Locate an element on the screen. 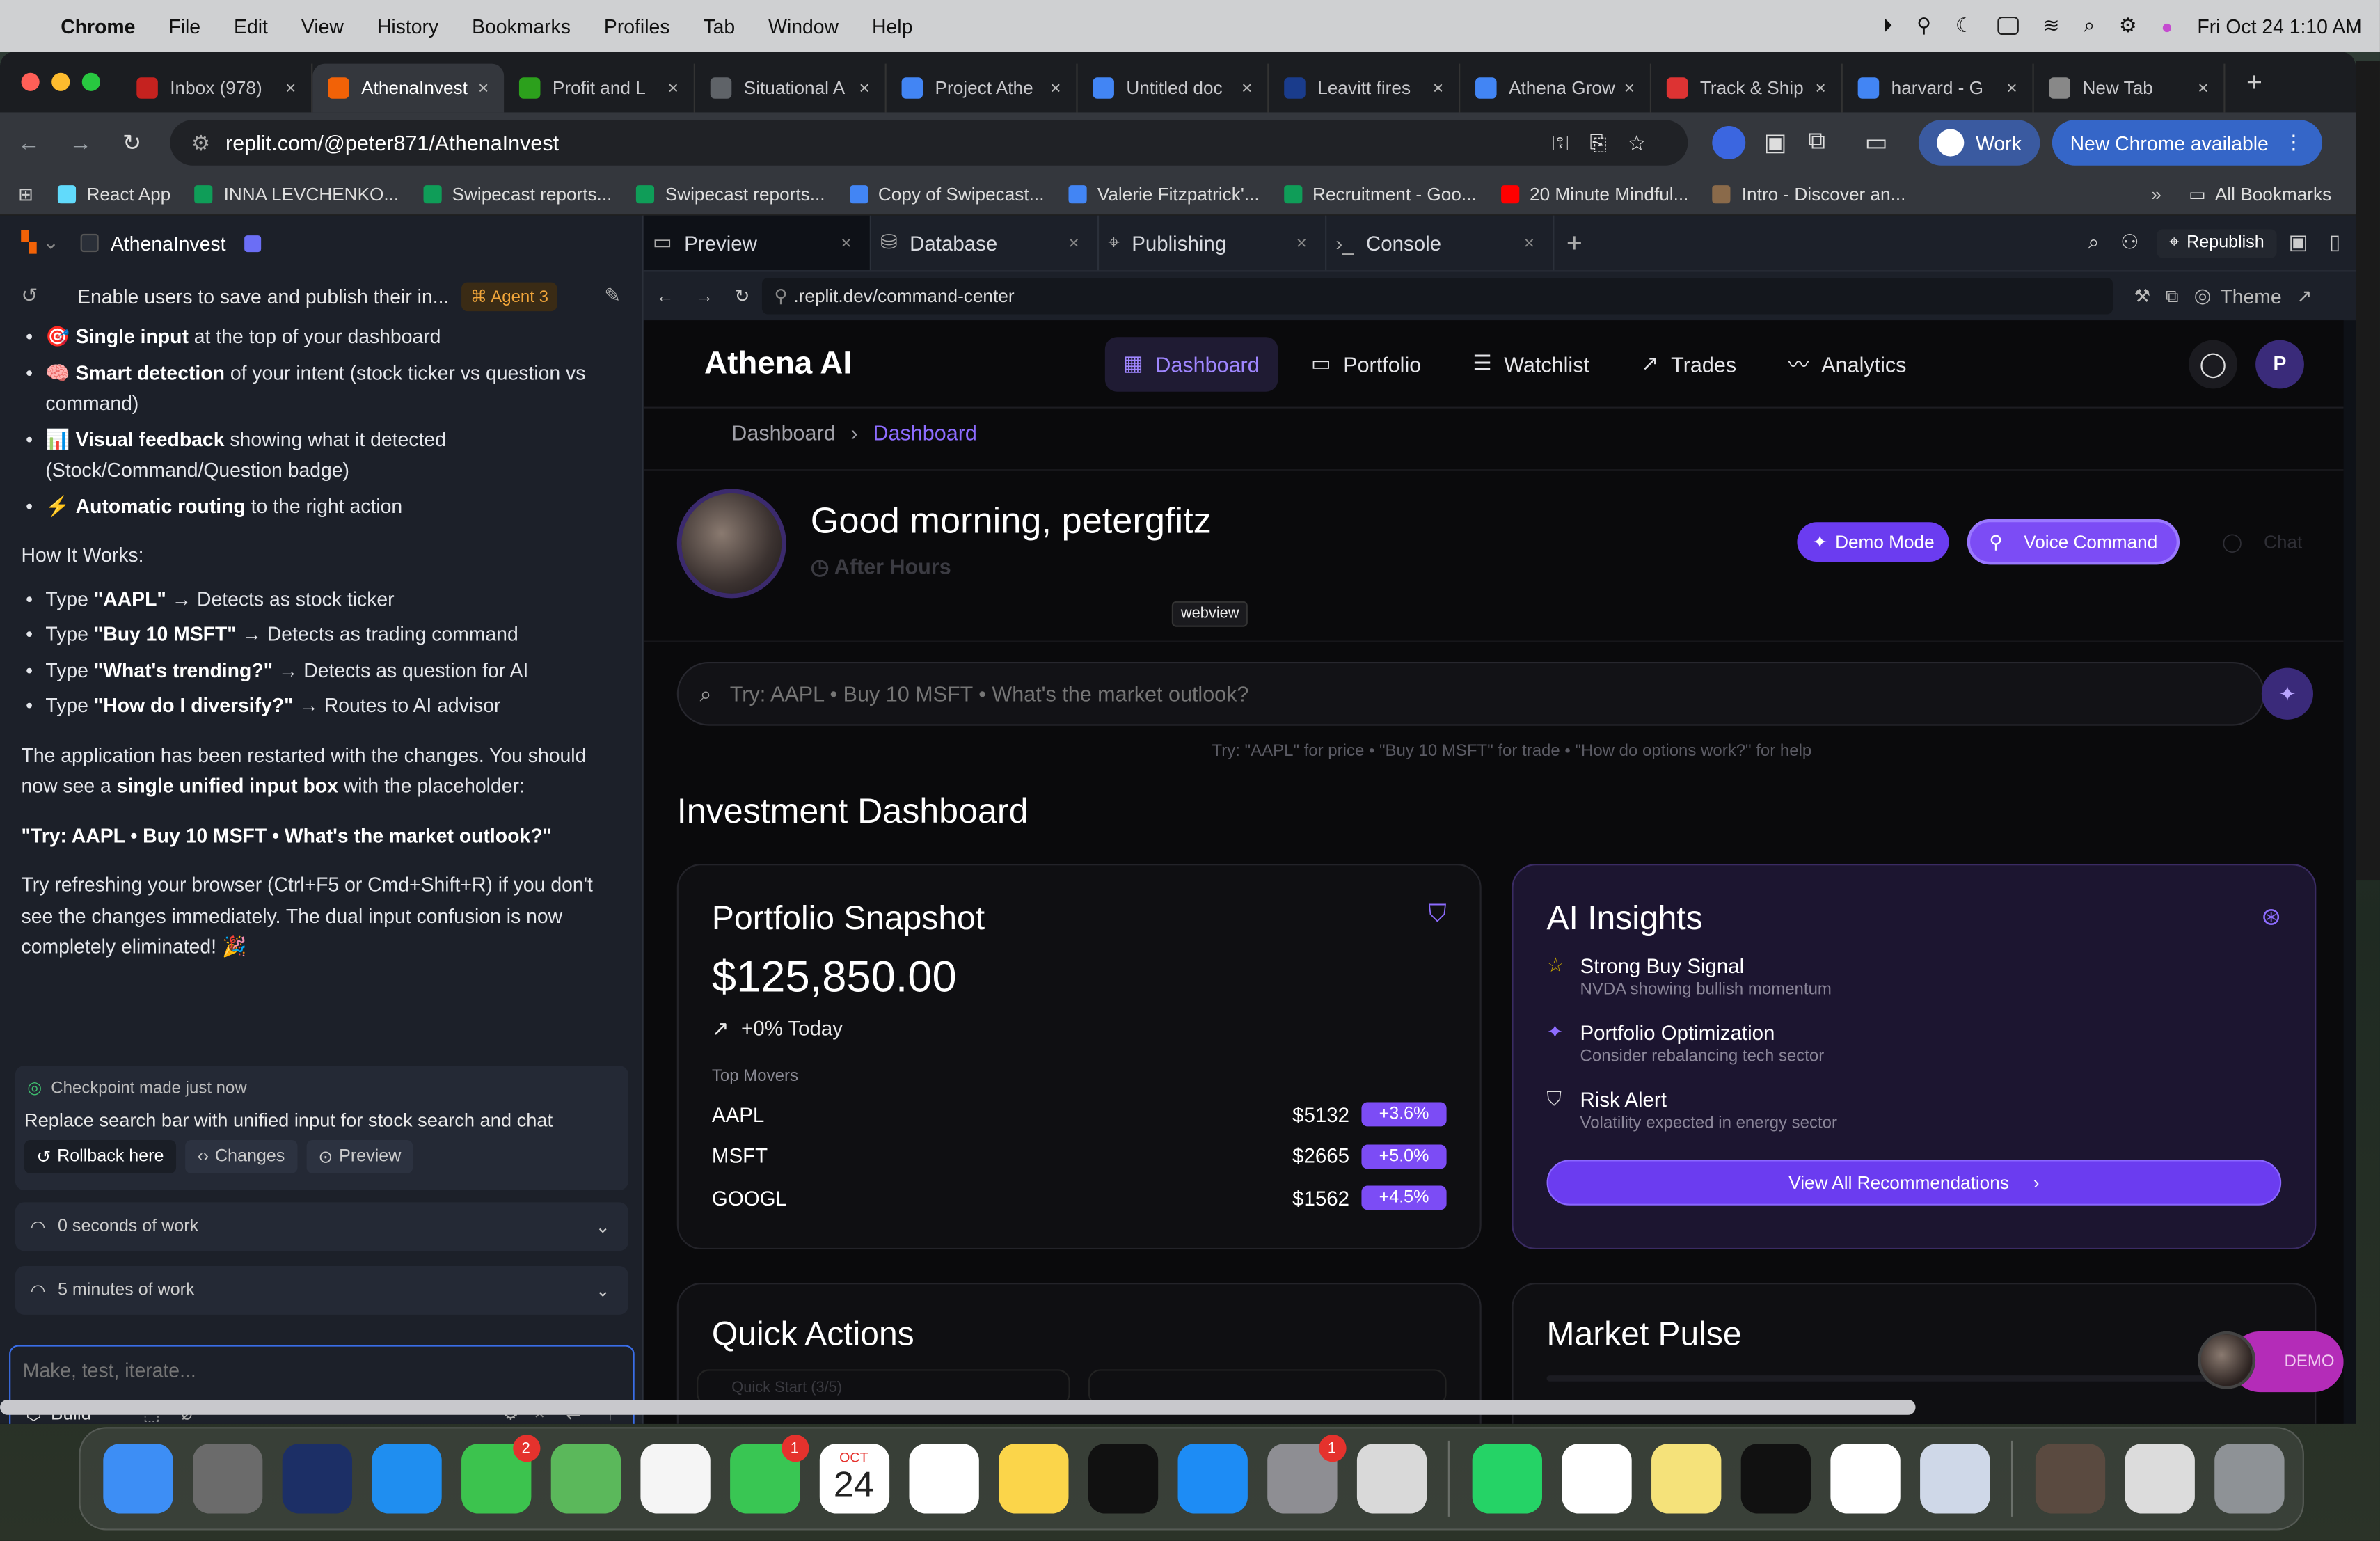 This screenshot has height=1541, width=2380. assistant-avatar is located at coordinates (2227, 1360).